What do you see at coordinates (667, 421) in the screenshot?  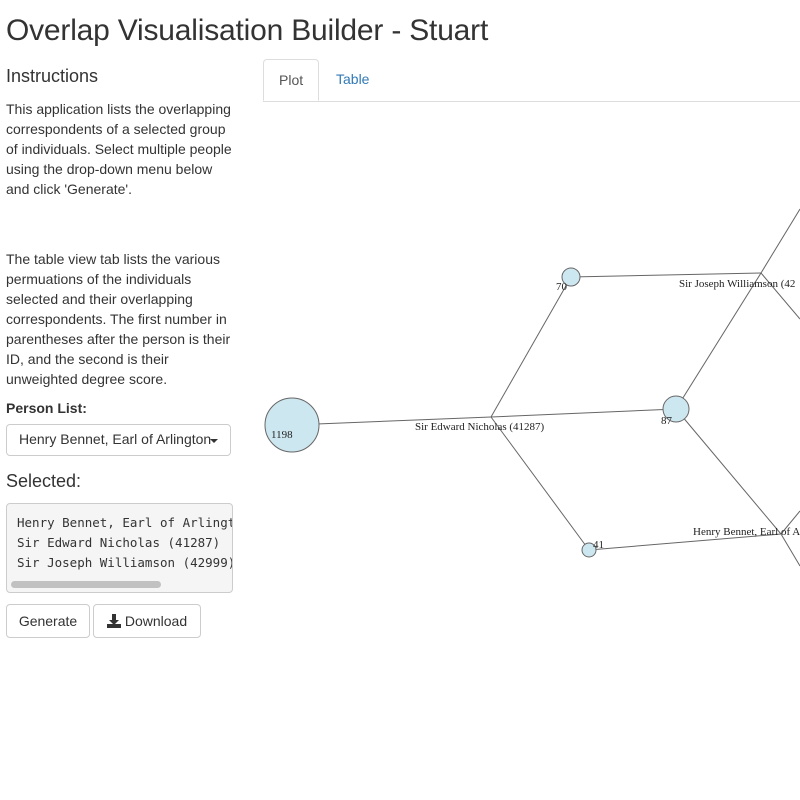 I see `graph-node-label-87: 87` at bounding box center [667, 421].